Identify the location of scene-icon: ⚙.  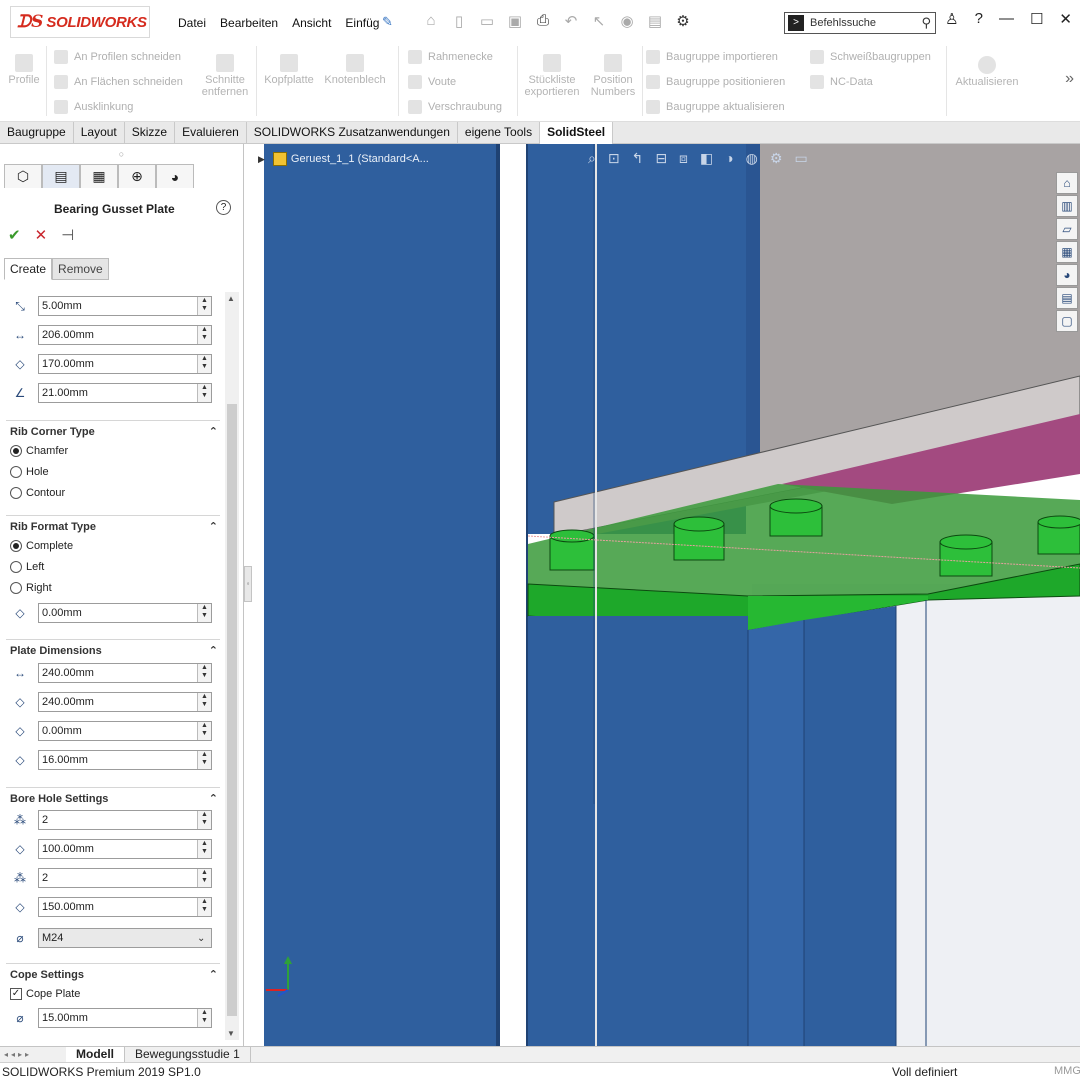
(776, 158).